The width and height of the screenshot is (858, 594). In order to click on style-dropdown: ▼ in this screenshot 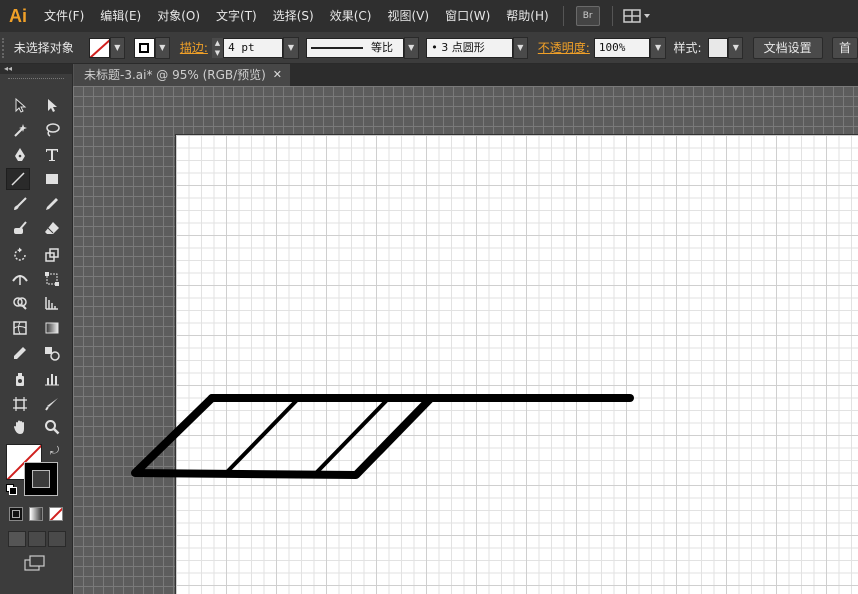, I will do `click(736, 47)`.